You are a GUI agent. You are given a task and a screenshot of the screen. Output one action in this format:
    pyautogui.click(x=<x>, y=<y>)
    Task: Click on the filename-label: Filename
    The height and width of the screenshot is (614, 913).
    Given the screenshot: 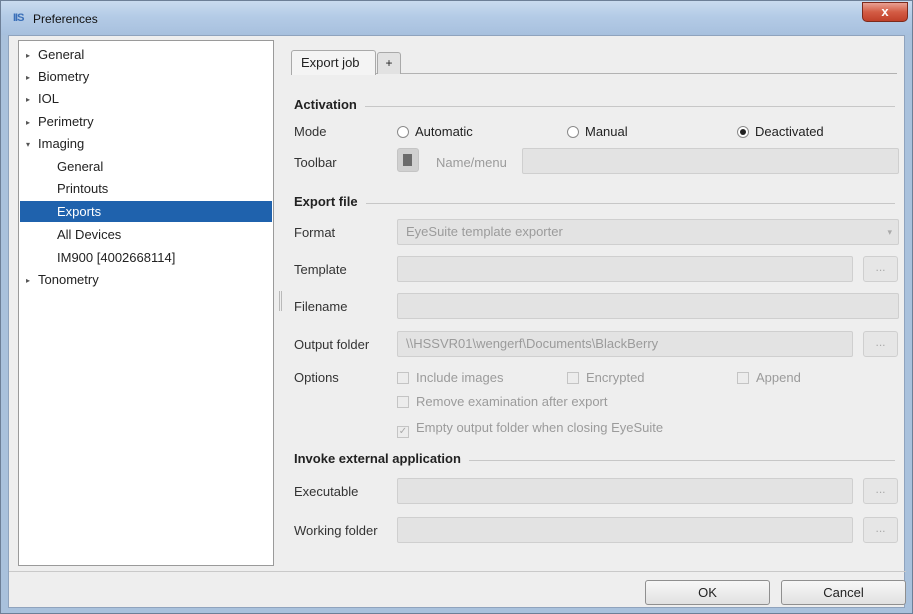 What is the action you would take?
    pyautogui.click(x=321, y=306)
    